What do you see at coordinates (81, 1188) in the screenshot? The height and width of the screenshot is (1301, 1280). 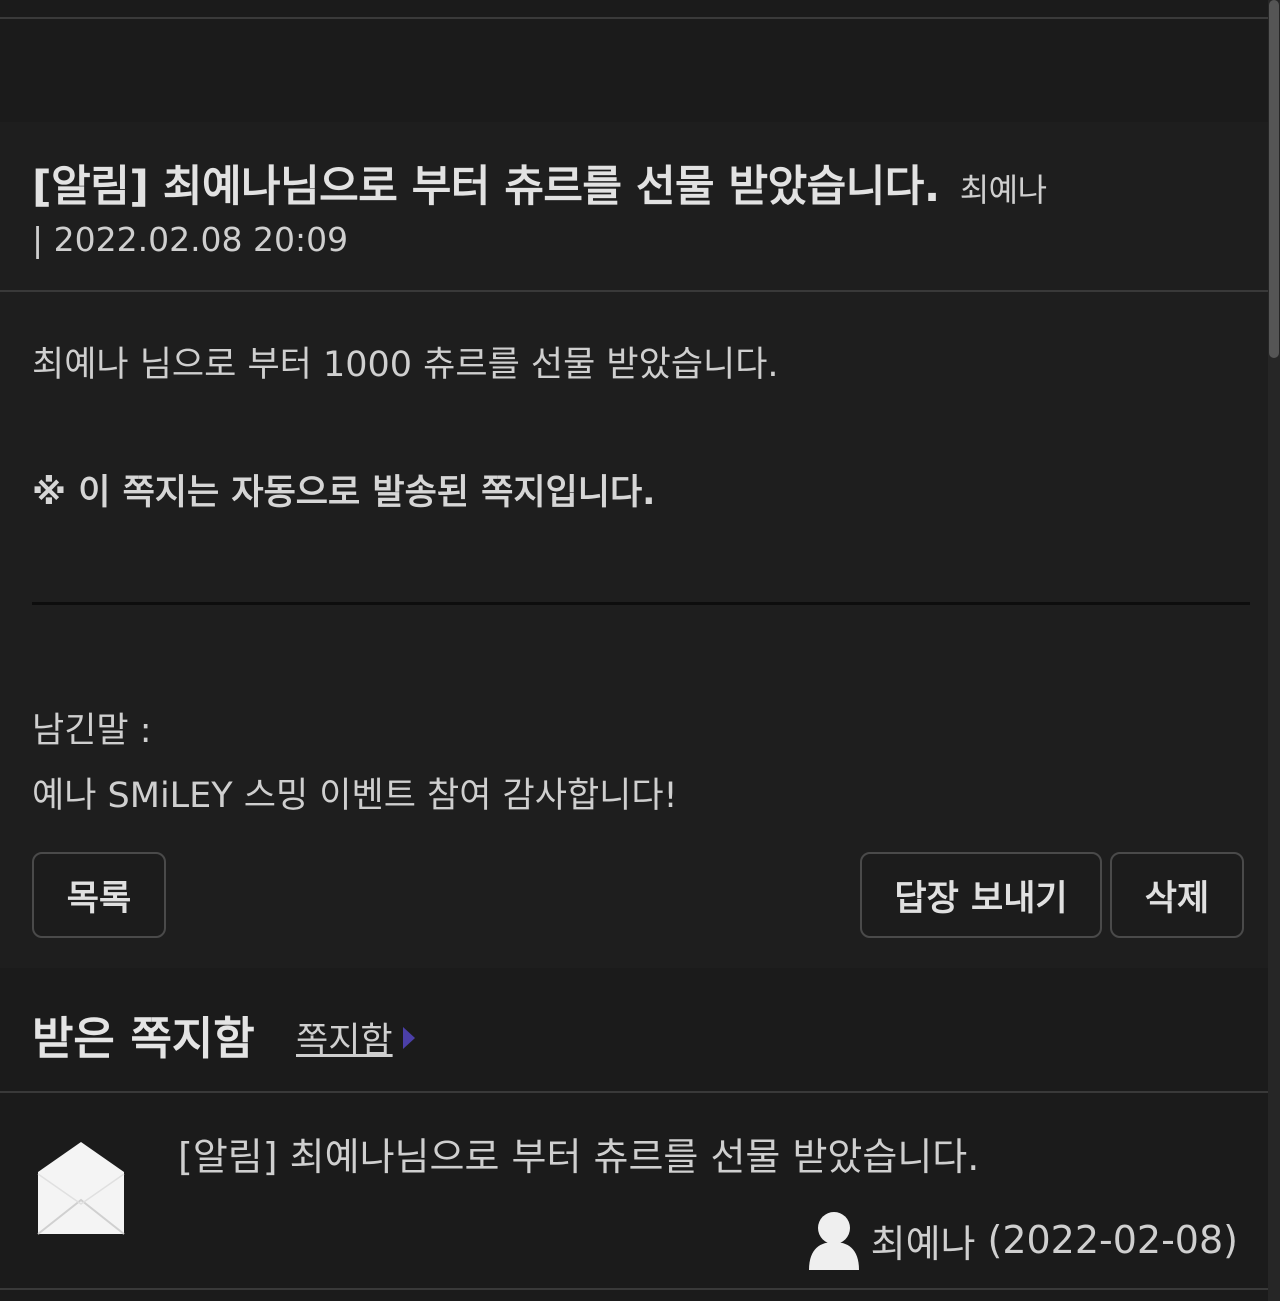 I see `envelope-icon` at bounding box center [81, 1188].